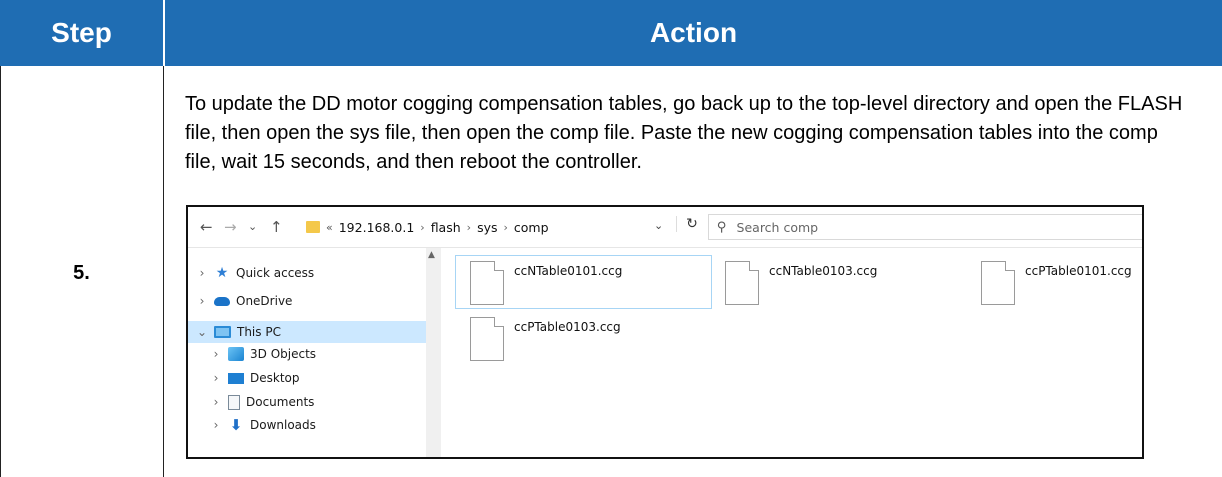 The width and height of the screenshot is (1222, 477). Describe the element at coordinates (280, 402) in the screenshot. I see `sidebar-item-label: Documents` at that location.